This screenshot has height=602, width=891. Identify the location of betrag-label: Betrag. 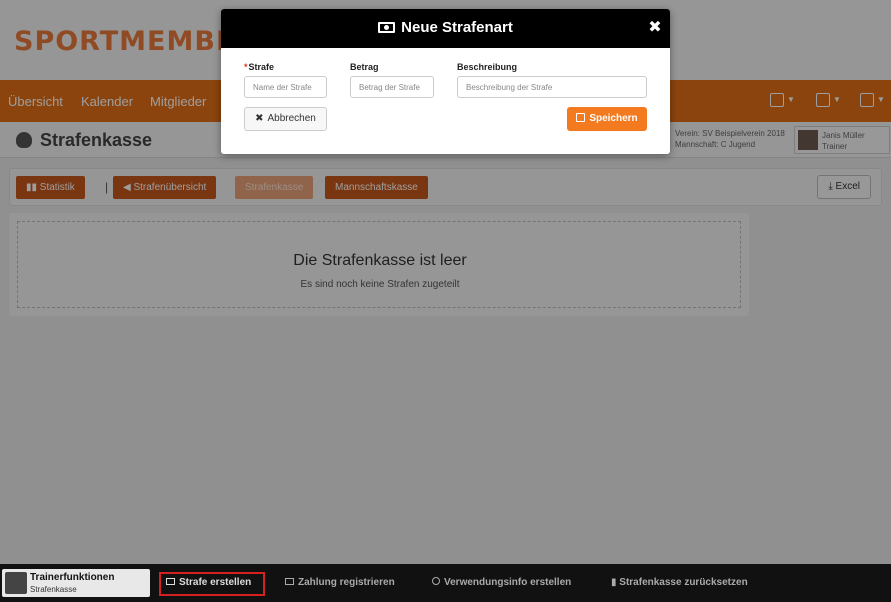
(364, 67).